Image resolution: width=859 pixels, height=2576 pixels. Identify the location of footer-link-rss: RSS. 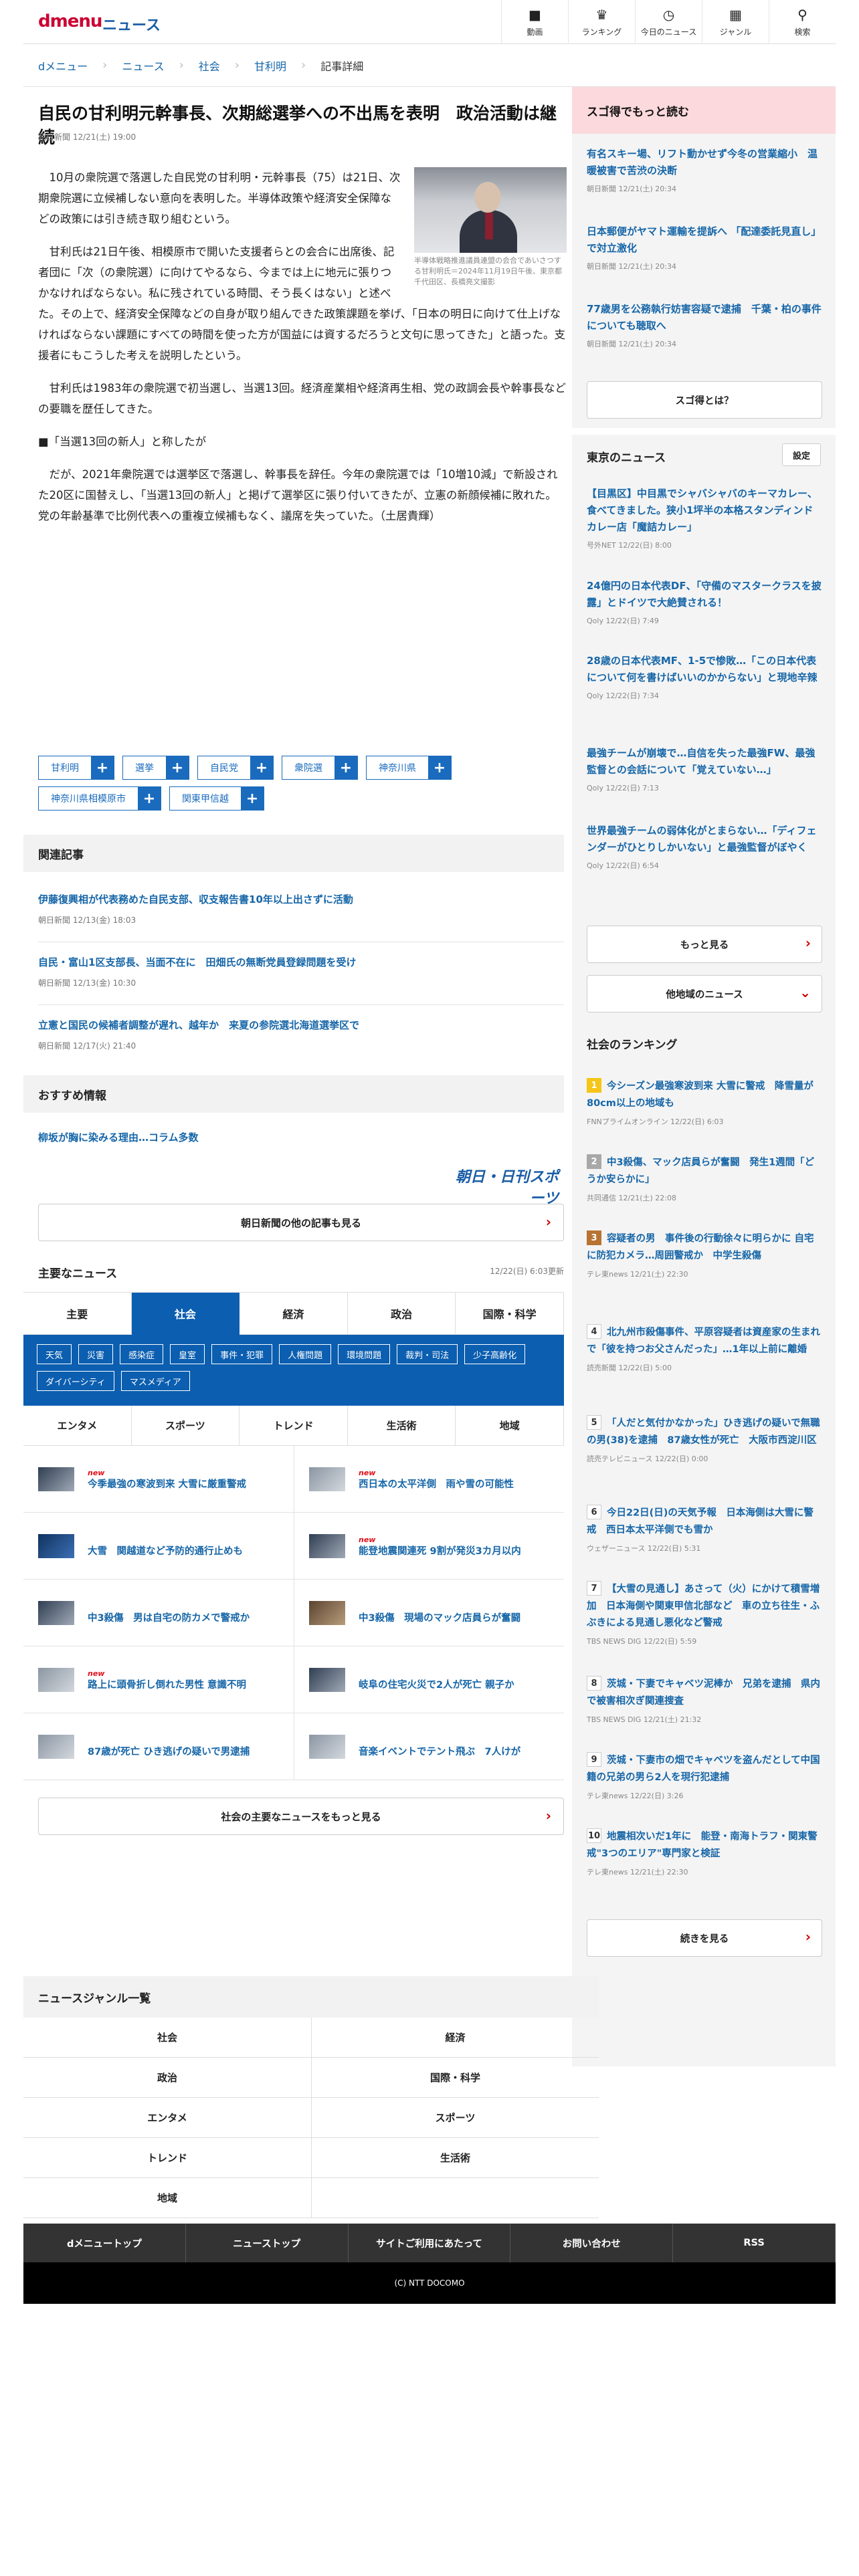
(755, 2243).